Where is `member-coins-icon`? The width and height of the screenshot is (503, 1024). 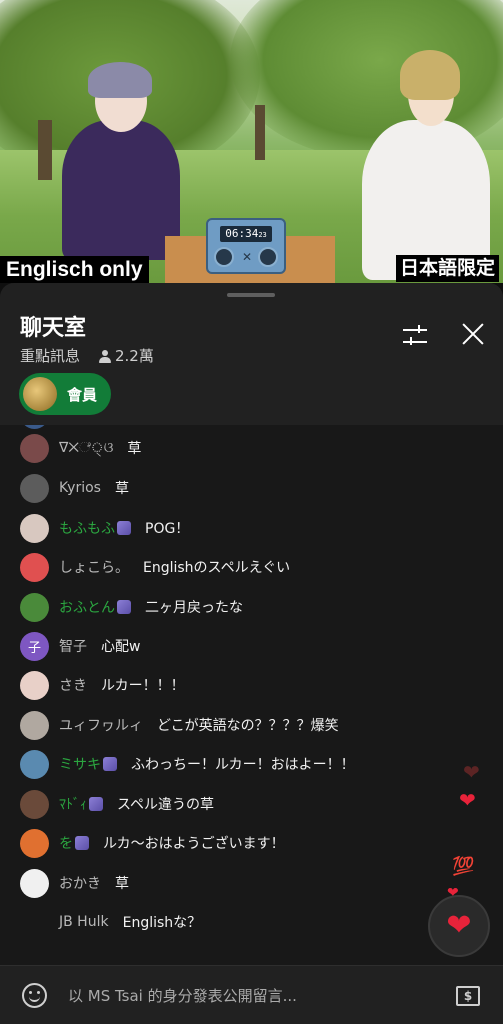 member-coins-icon is located at coordinates (40, 394).